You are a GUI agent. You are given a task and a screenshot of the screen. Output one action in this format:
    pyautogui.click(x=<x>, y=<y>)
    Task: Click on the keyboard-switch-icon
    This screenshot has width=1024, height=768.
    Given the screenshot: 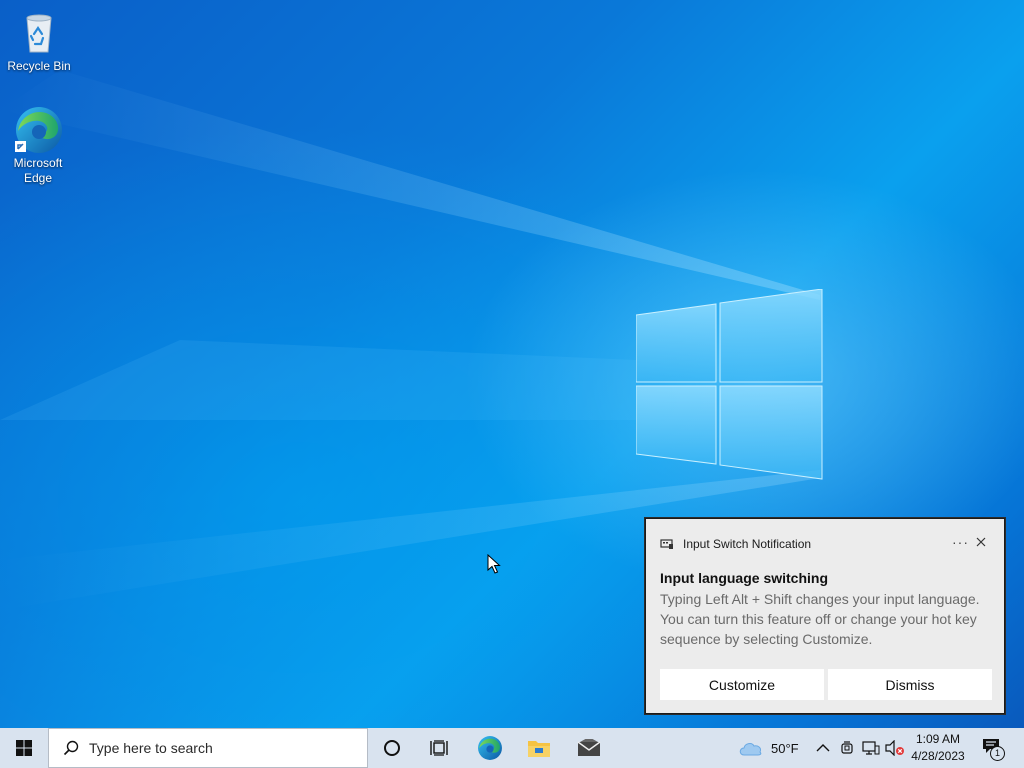 What is the action you would take?
    pyautogui.click(x=666, y=544)
    